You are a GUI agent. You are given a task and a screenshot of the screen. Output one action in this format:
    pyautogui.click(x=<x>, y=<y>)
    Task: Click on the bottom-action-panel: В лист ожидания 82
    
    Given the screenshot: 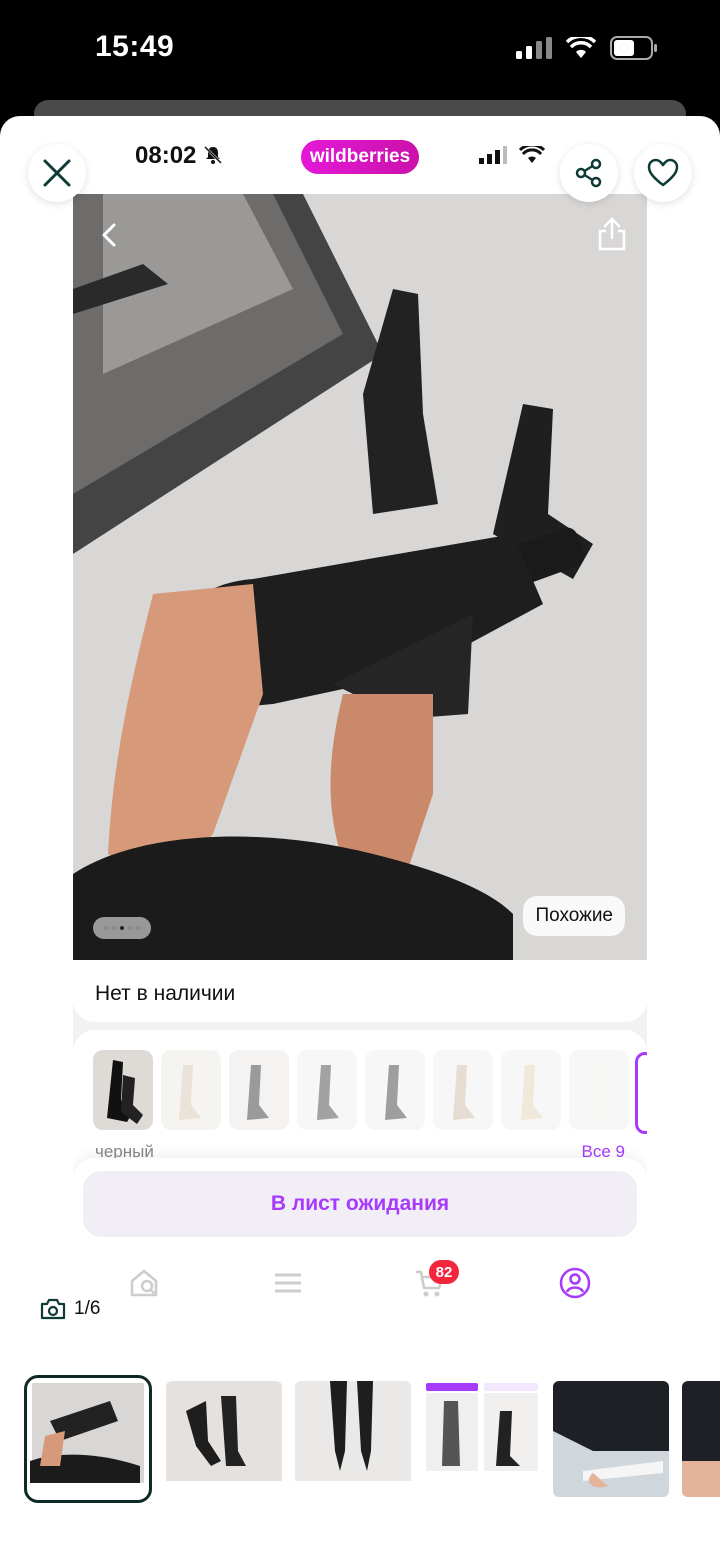 What is the action you would take?
    pyautogui.click(x=360, y=1259)
    